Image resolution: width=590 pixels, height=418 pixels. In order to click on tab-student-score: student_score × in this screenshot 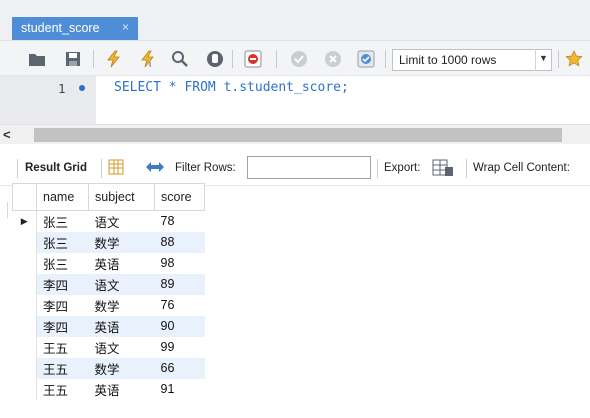, I will do `click(75, 28)`.